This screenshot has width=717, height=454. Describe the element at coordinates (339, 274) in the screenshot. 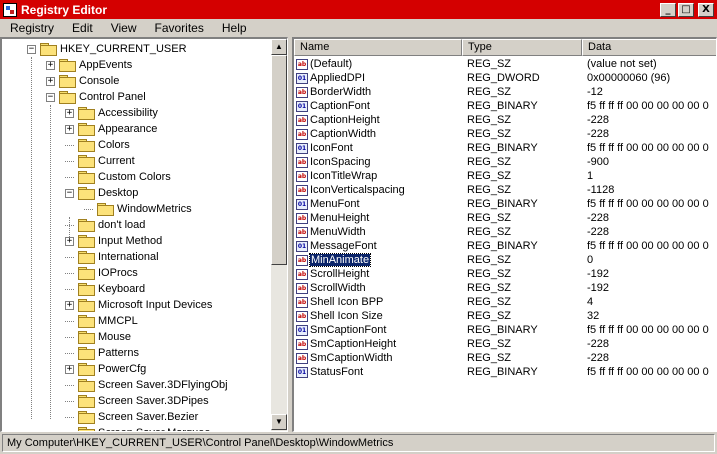

I see `value-name: ScrollHeight` at that location.